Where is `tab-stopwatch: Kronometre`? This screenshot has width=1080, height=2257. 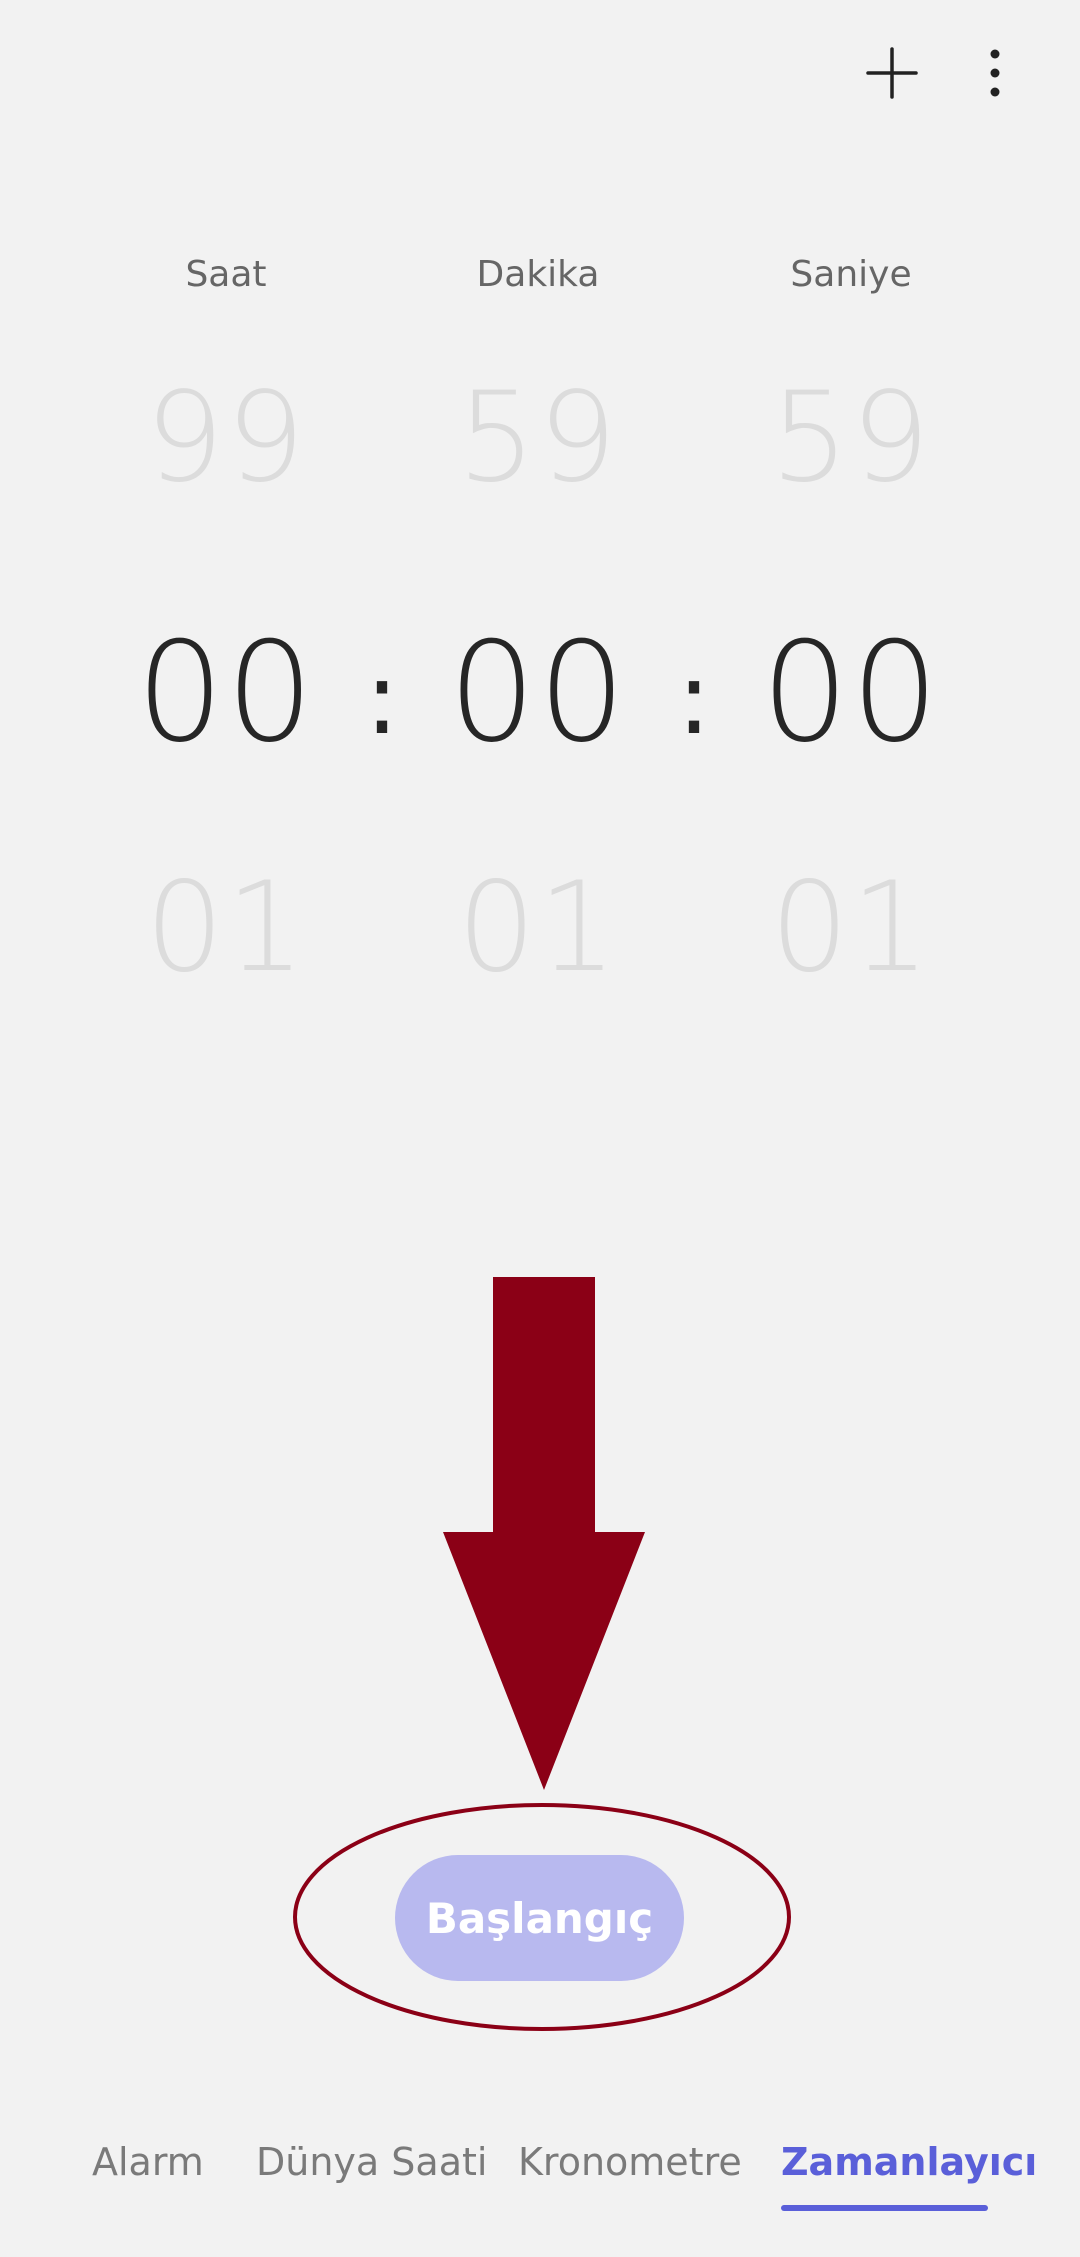
tab-stopwatch: Kronometre is located at coordinates (630, 2162).